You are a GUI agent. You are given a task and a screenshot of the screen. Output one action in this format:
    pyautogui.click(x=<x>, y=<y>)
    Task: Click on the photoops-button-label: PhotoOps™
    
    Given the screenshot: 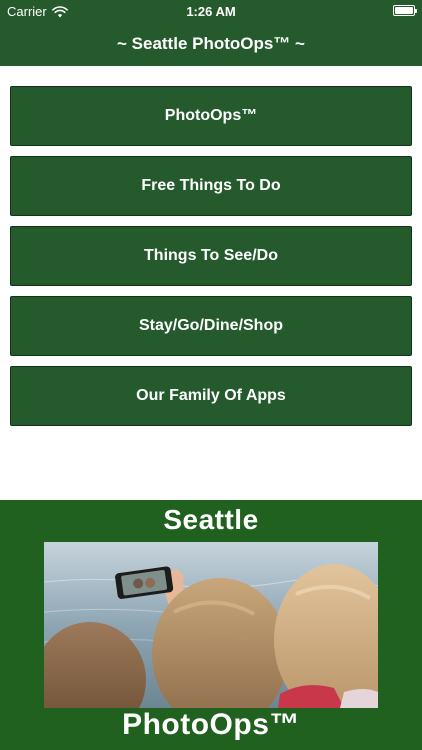 What is the action you would take?
    pyautogui.click(x=211, y=115)
    